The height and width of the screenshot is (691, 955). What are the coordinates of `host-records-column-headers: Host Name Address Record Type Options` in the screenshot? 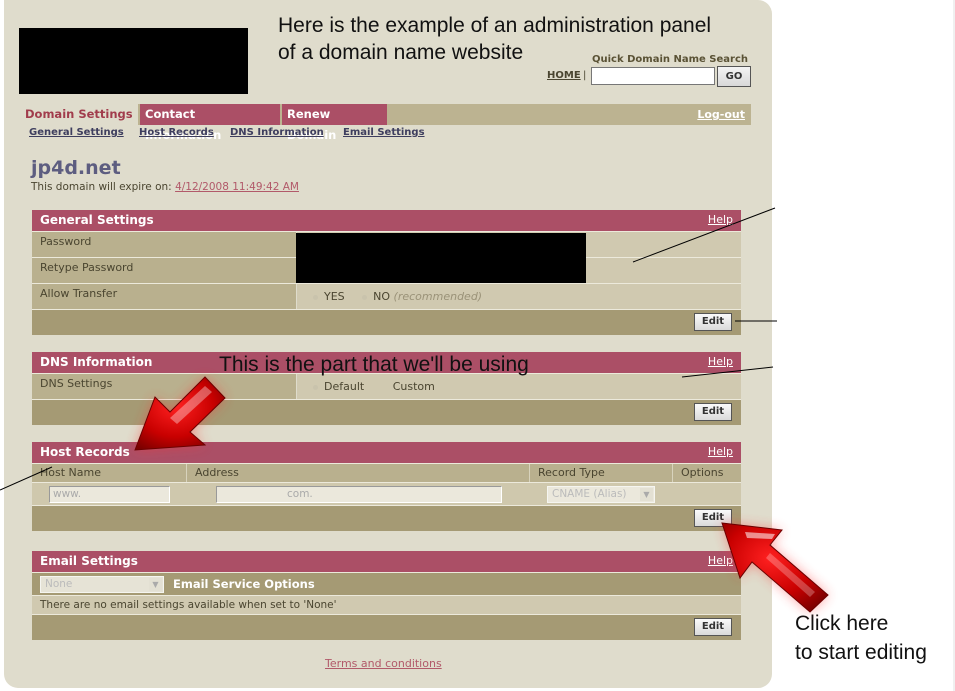 It's located at (386, 472).